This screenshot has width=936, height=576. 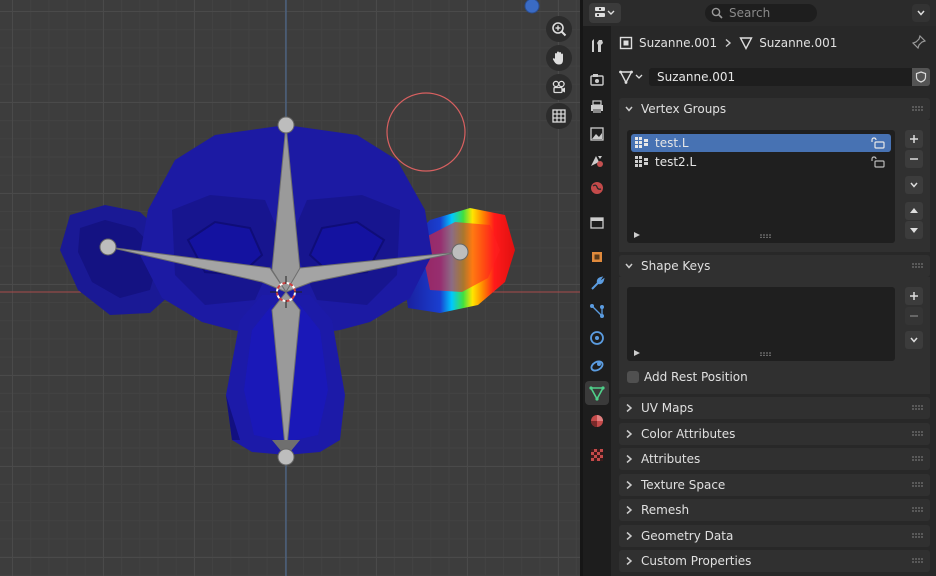 I want to click on move-up-button, so click(x=914, y=211).